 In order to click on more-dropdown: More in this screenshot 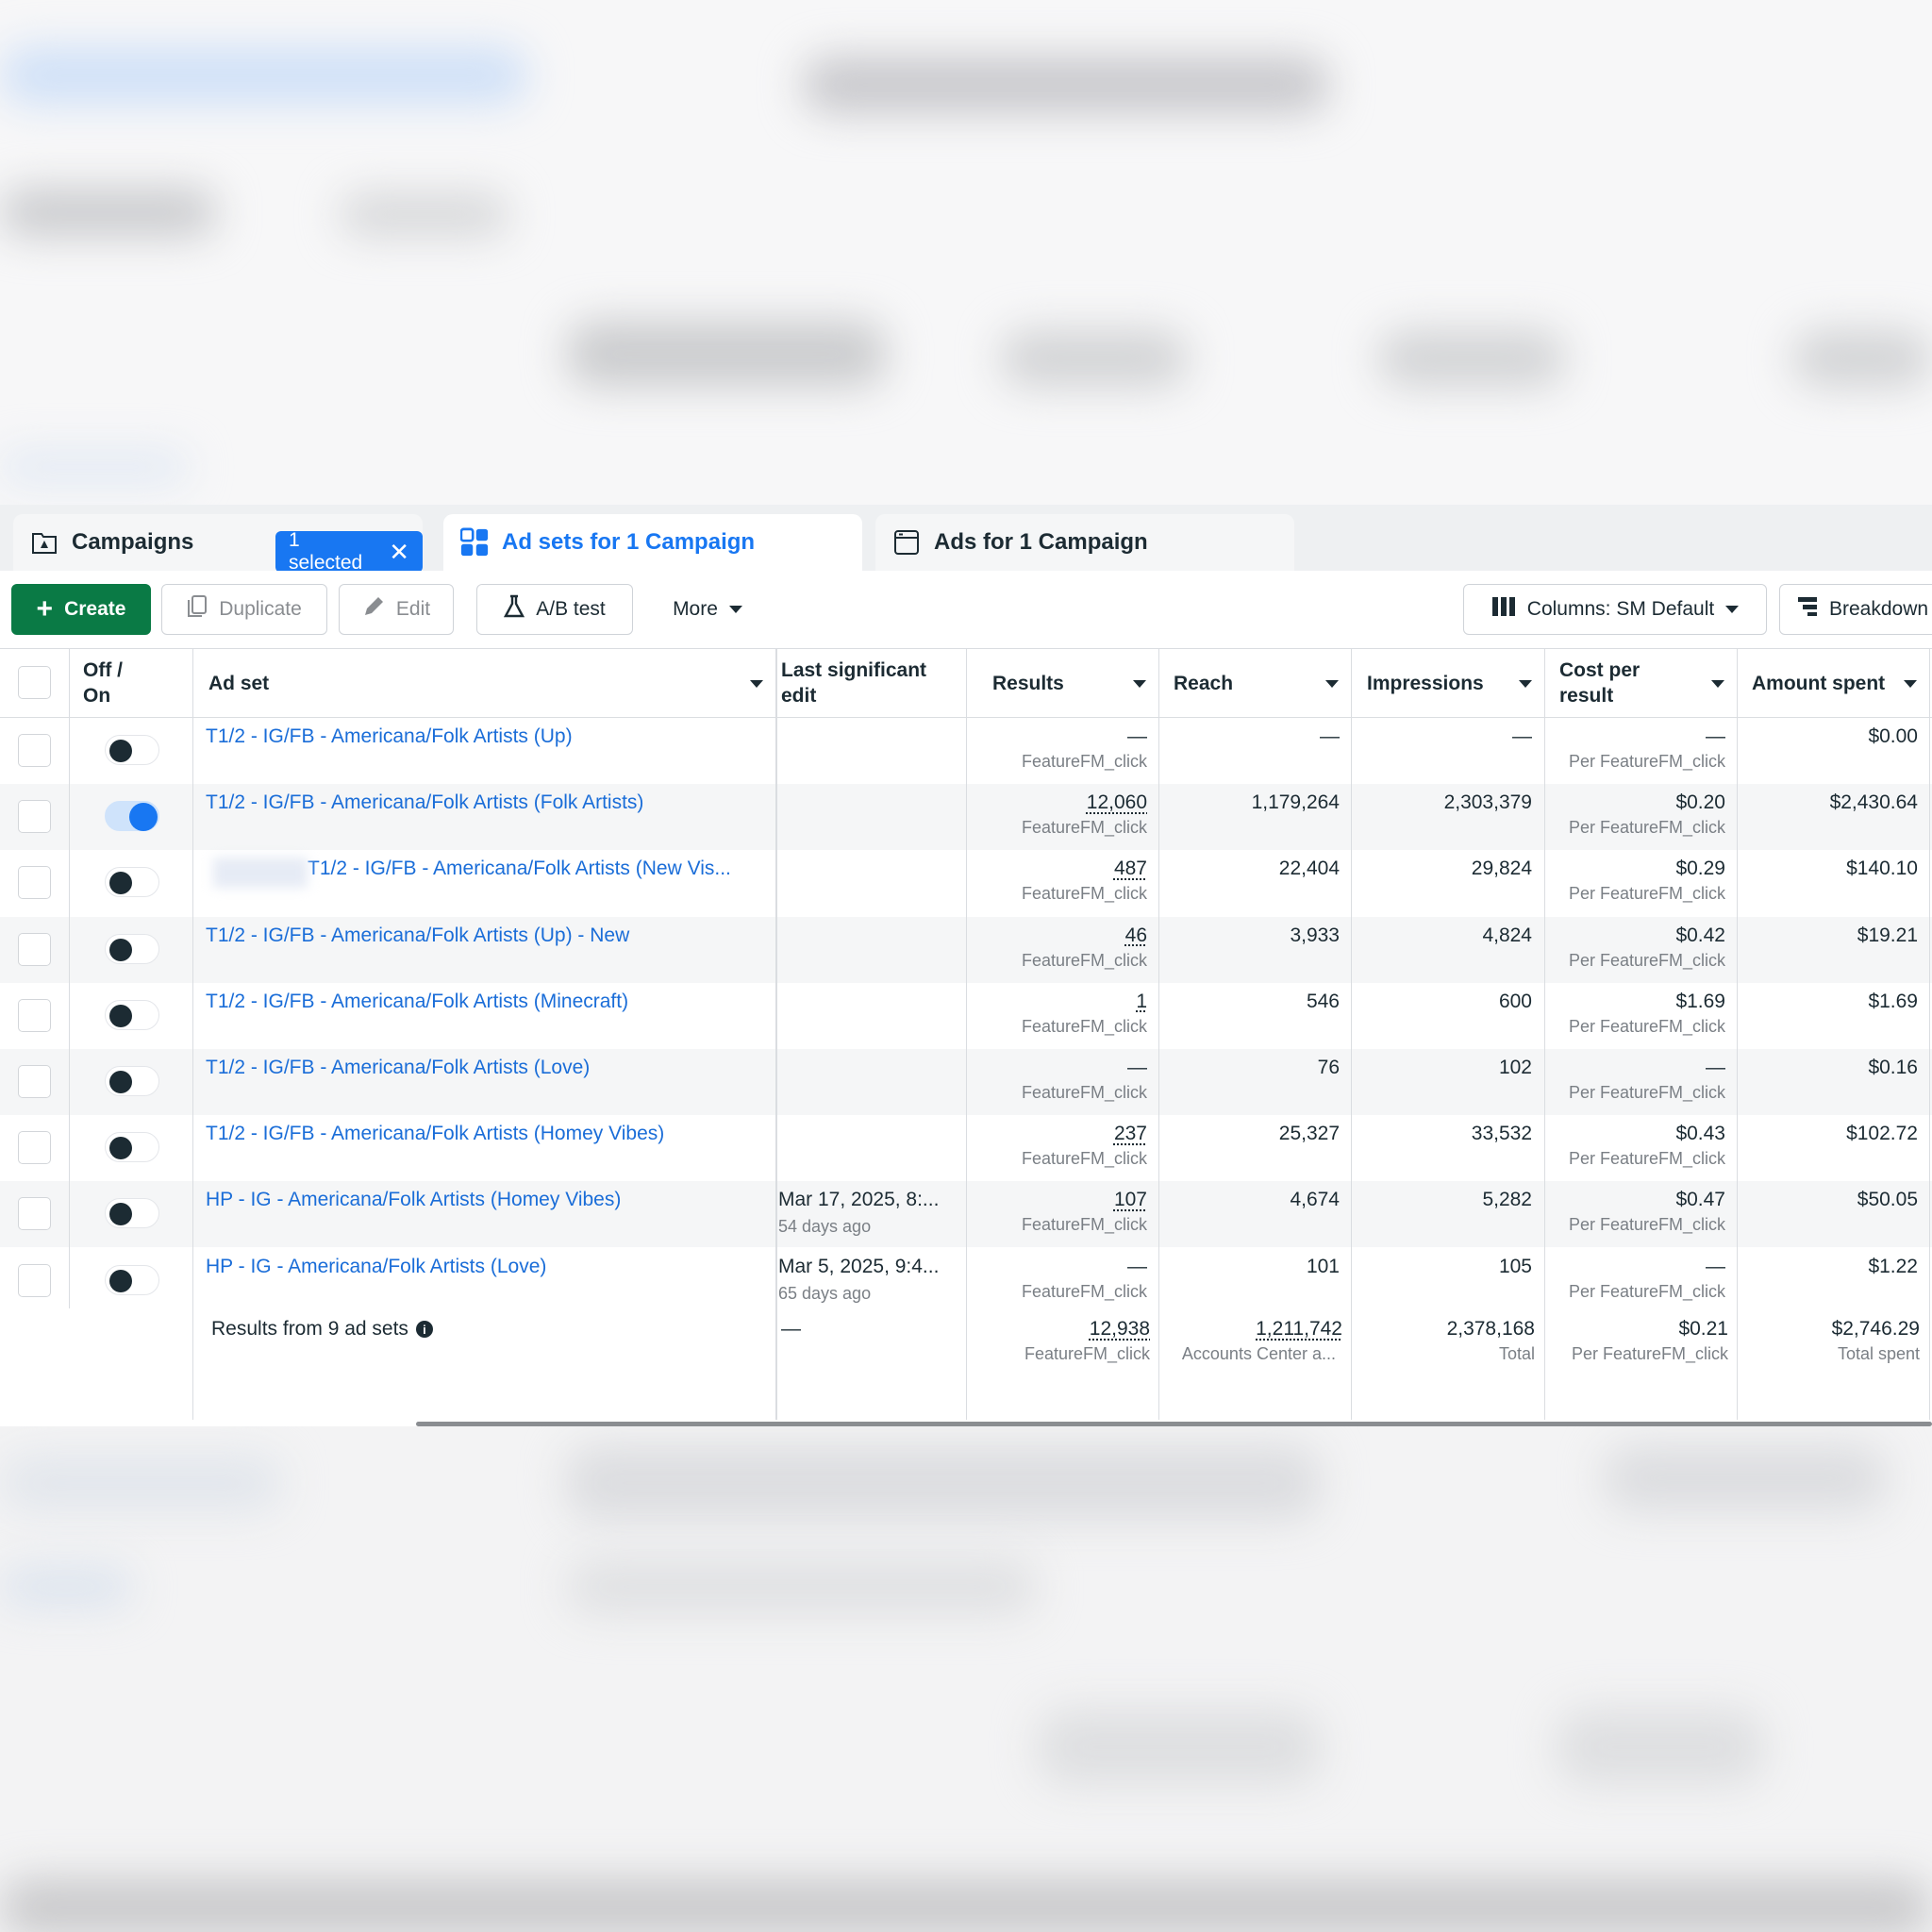, I will do `click(708, 610)`.